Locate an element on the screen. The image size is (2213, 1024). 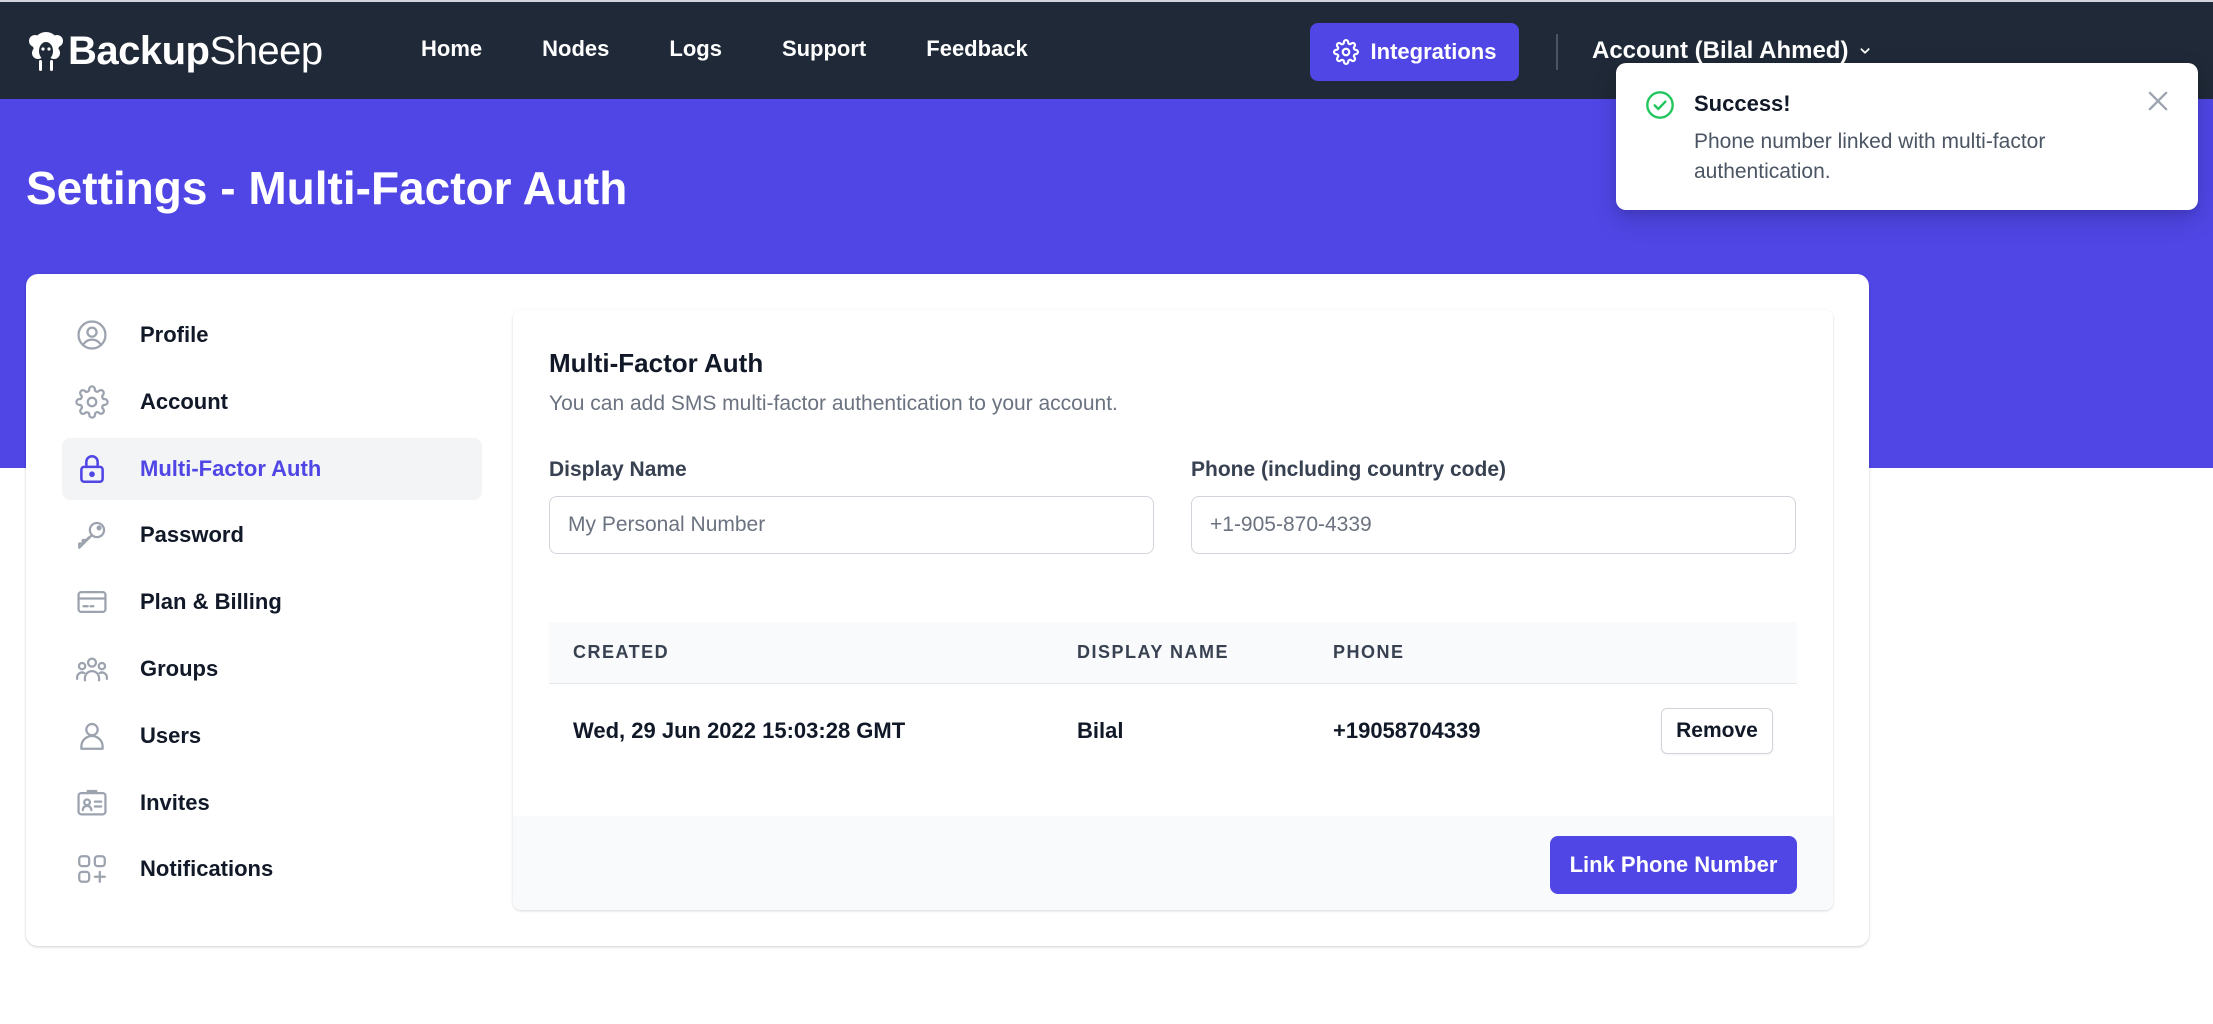
main-nav: Home Nodes Logs Support Feedback is located at coordinates (754, 49).